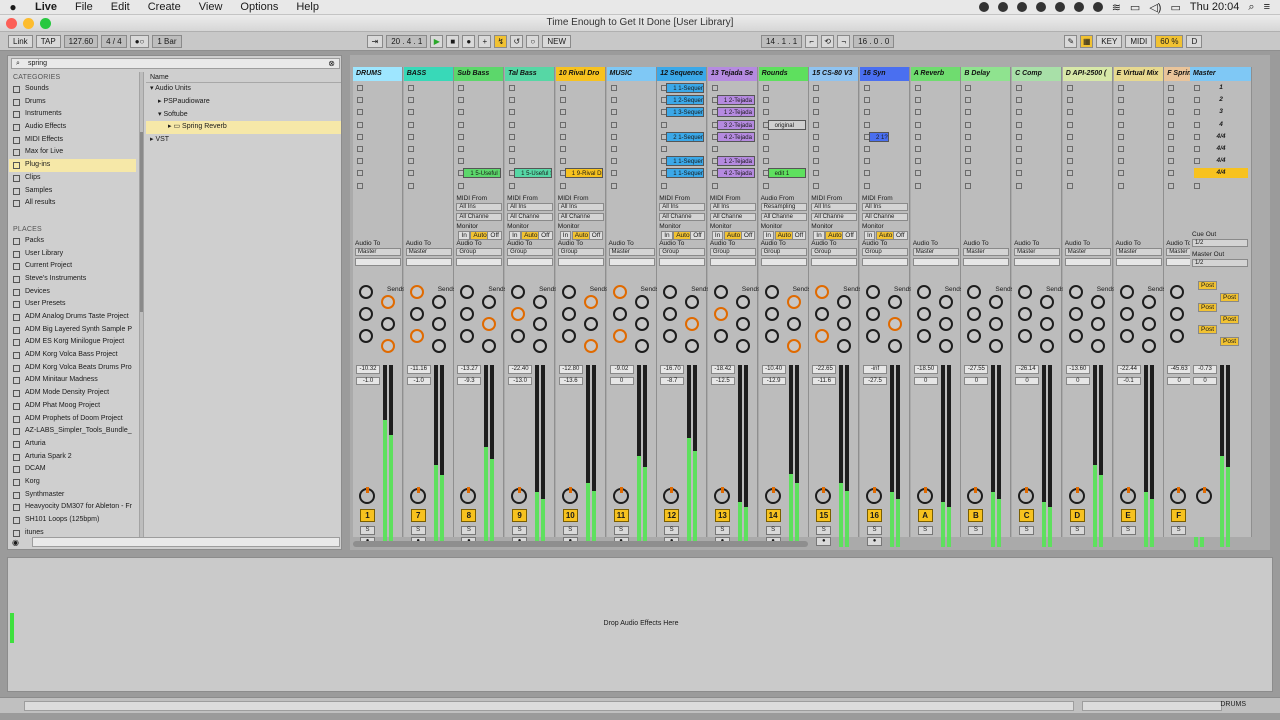  I want to click on volume-readout: -22.40, so click(520, 369).